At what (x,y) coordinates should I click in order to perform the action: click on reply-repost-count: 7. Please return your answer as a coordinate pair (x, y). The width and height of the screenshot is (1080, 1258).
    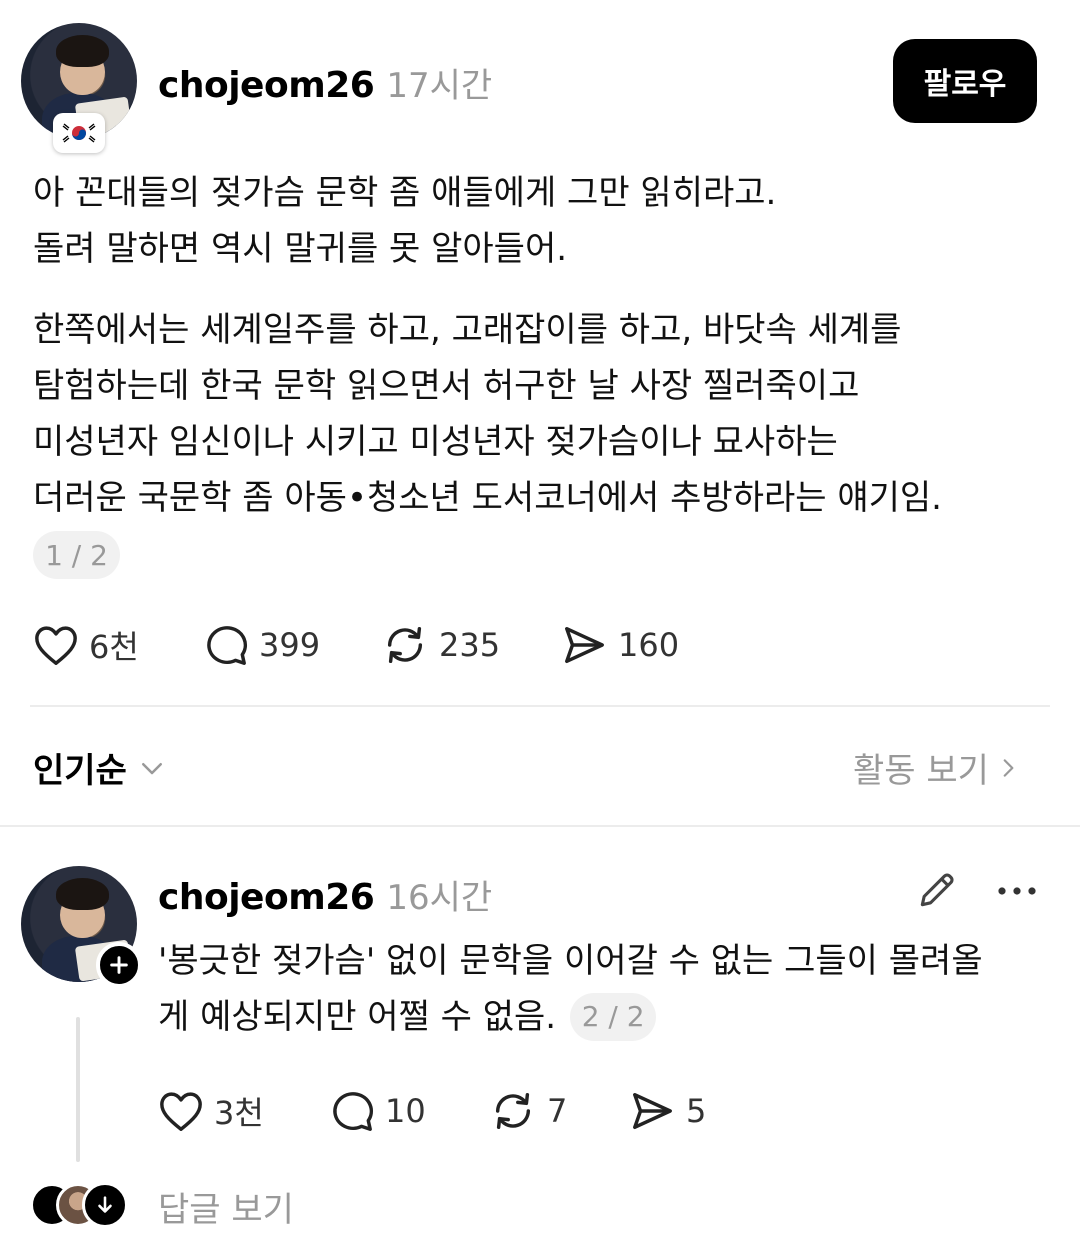
    Looking at the image, I should click on (557, 1111).